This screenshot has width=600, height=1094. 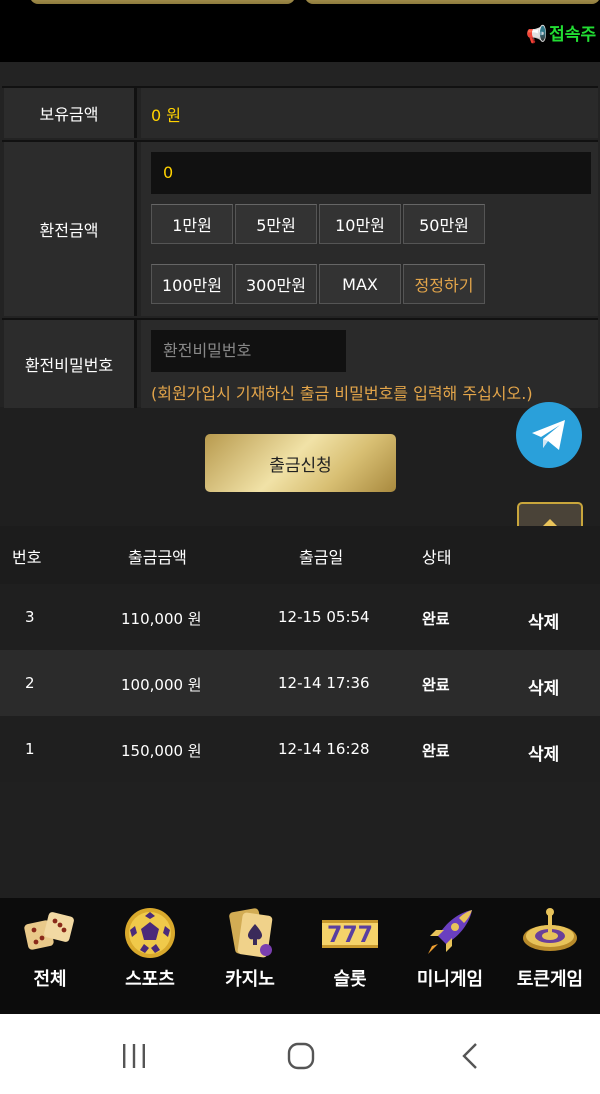 What do you see at coordinates (550, 956) in the screenshot?
I see `nav-item-tokengame: 토큰게임` at bounding box center [550, 956].